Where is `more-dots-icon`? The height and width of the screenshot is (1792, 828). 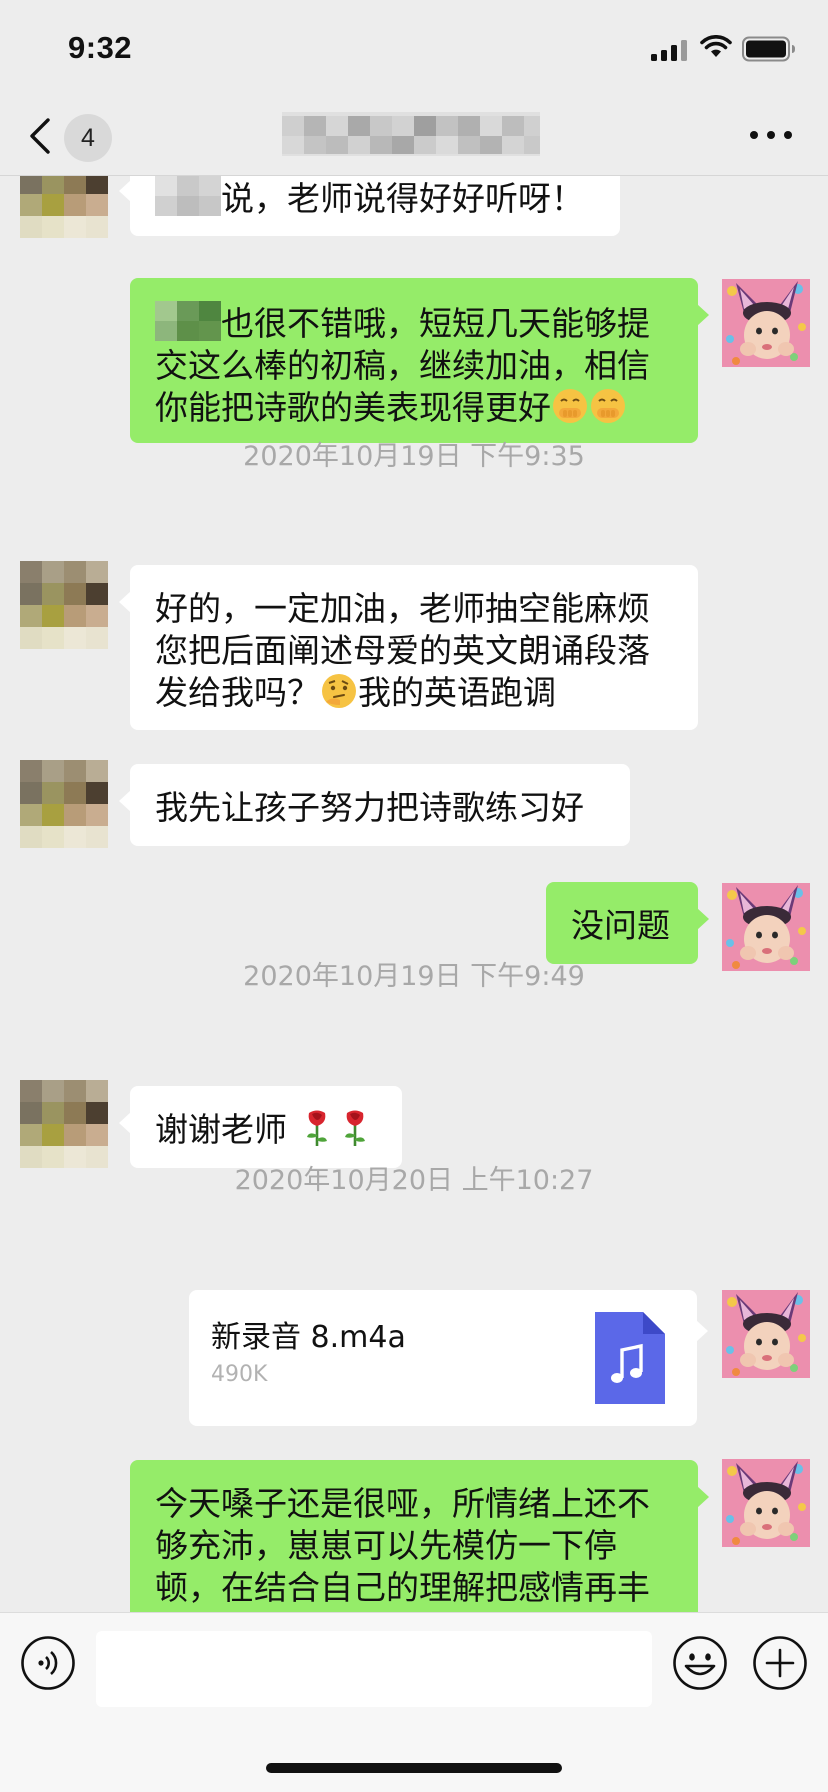
more-dots-icon is located at coordinates (771, 142).